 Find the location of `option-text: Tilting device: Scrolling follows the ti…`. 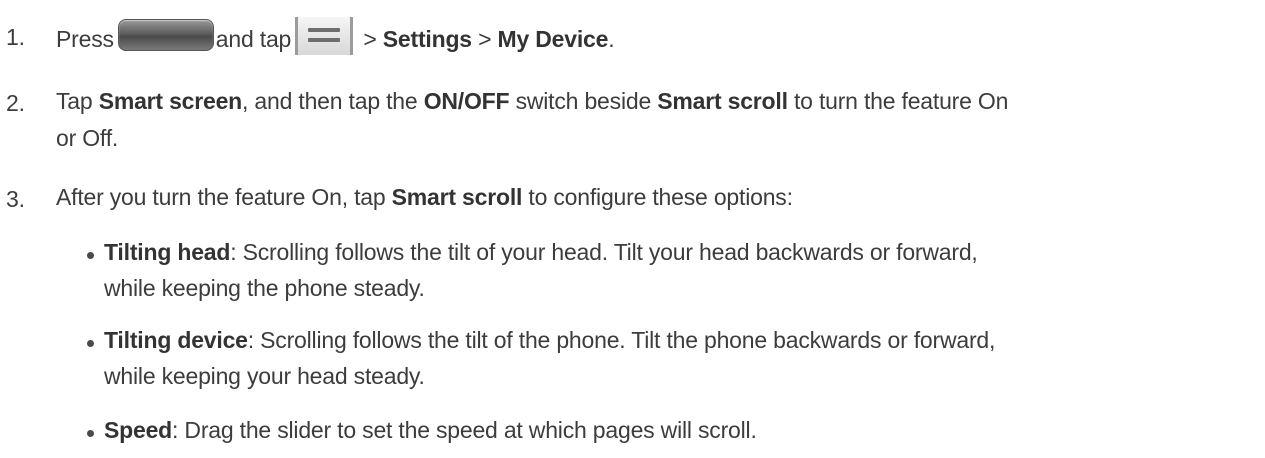

option-text: Tilting device: Scrolling follows the ti… is located at coordinates (679, 358).